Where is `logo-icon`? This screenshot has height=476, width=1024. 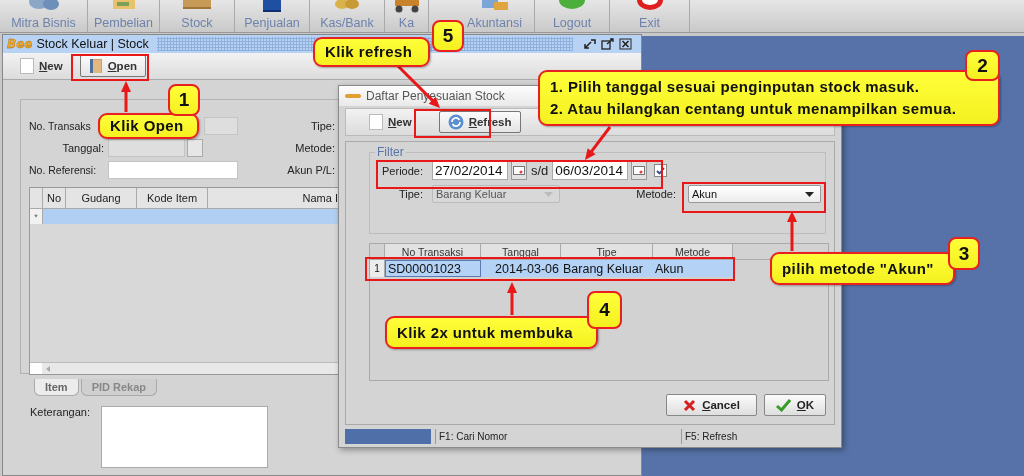
logo-icon is located at coordinates (353, 96).